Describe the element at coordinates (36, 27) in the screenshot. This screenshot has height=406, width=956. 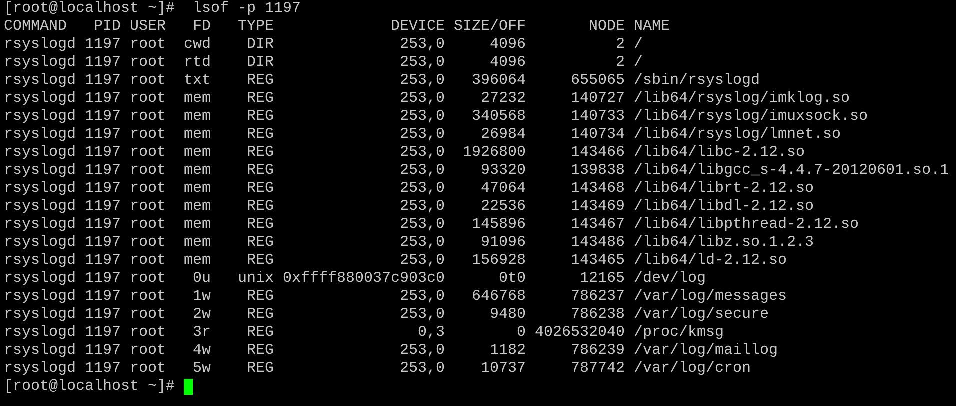
I see `column-header: COMMAND` at that location.